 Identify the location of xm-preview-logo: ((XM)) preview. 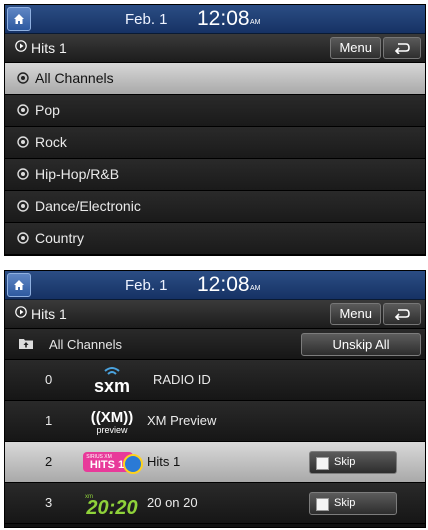
(112, 421).